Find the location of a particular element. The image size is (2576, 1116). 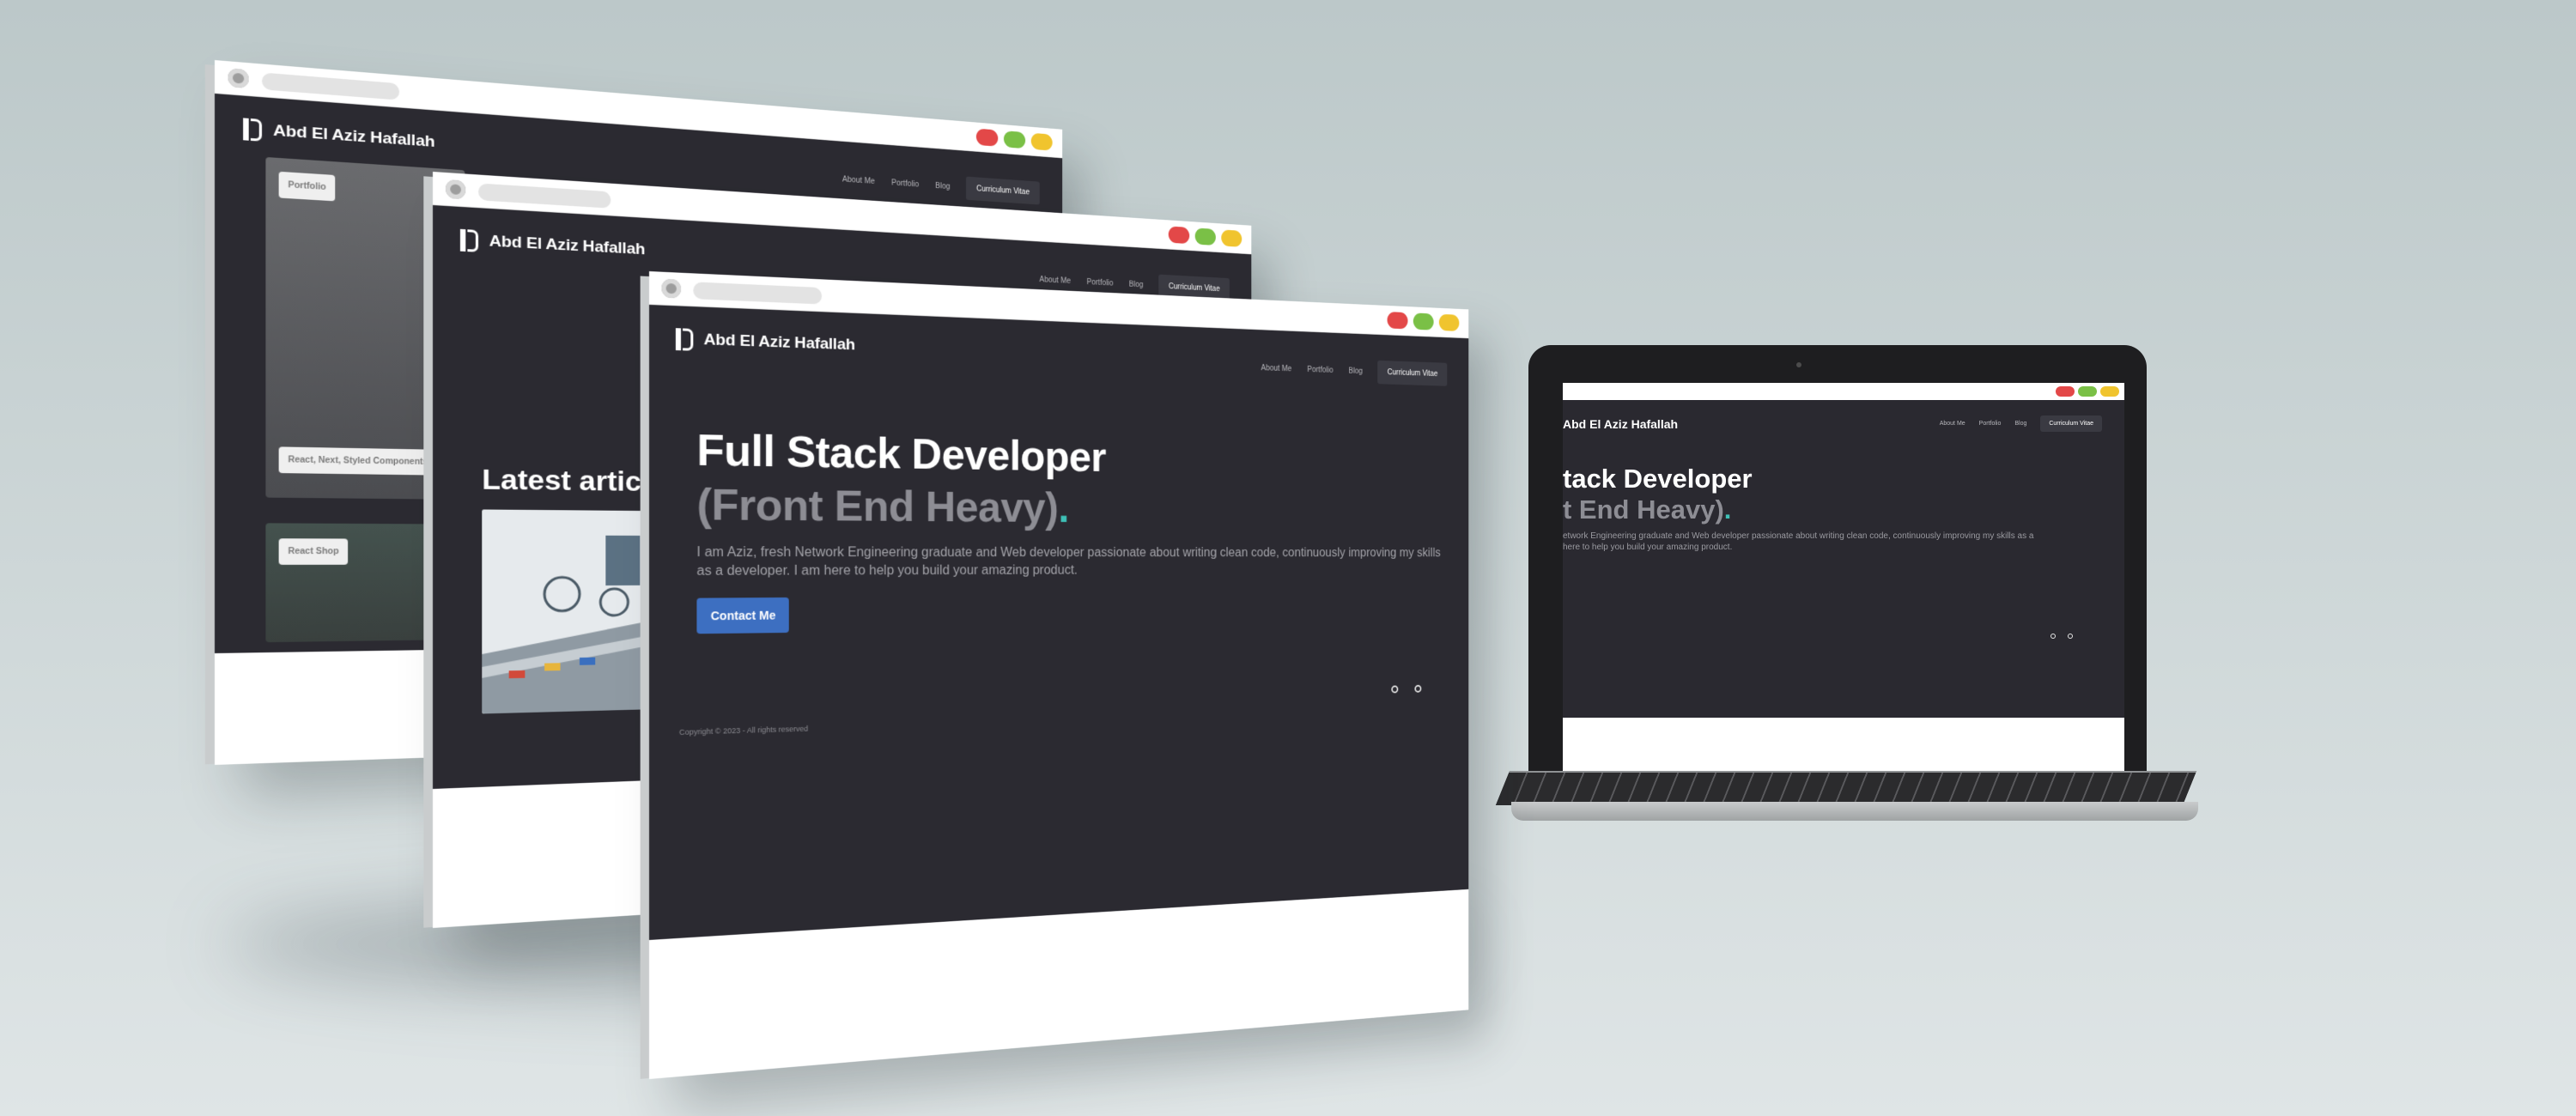

laptop-hero-subtitle: t End Heavy). is located at coordinates (1647, 509).